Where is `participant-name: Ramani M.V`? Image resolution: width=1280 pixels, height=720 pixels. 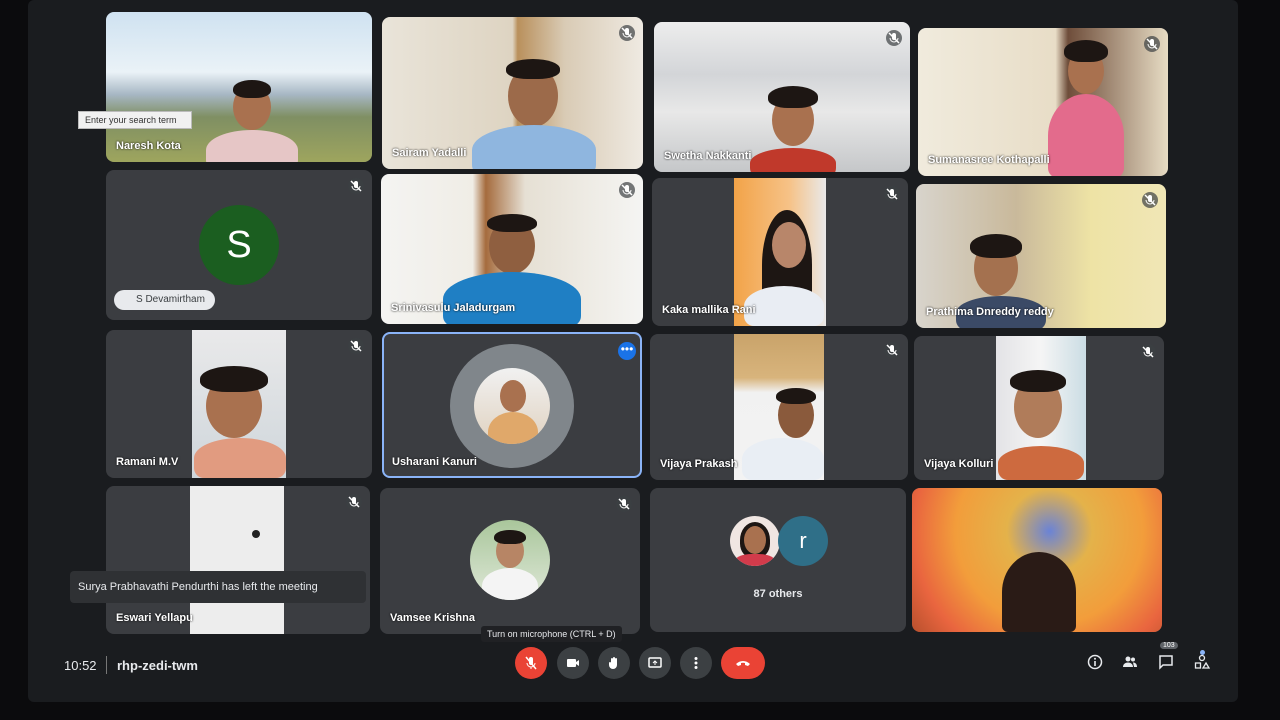 participant-name: Ramani M.V is located at coordinates (147, 462).